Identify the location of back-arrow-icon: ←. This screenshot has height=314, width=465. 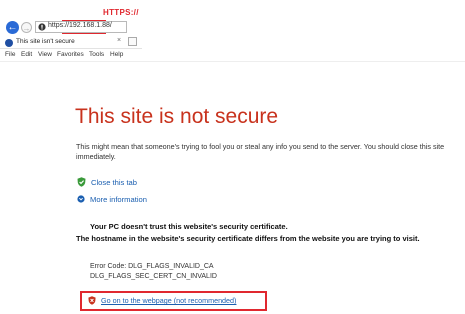
(12, 27).